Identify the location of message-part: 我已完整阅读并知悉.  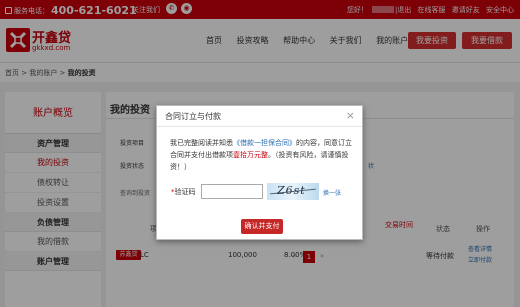
(201, 143).